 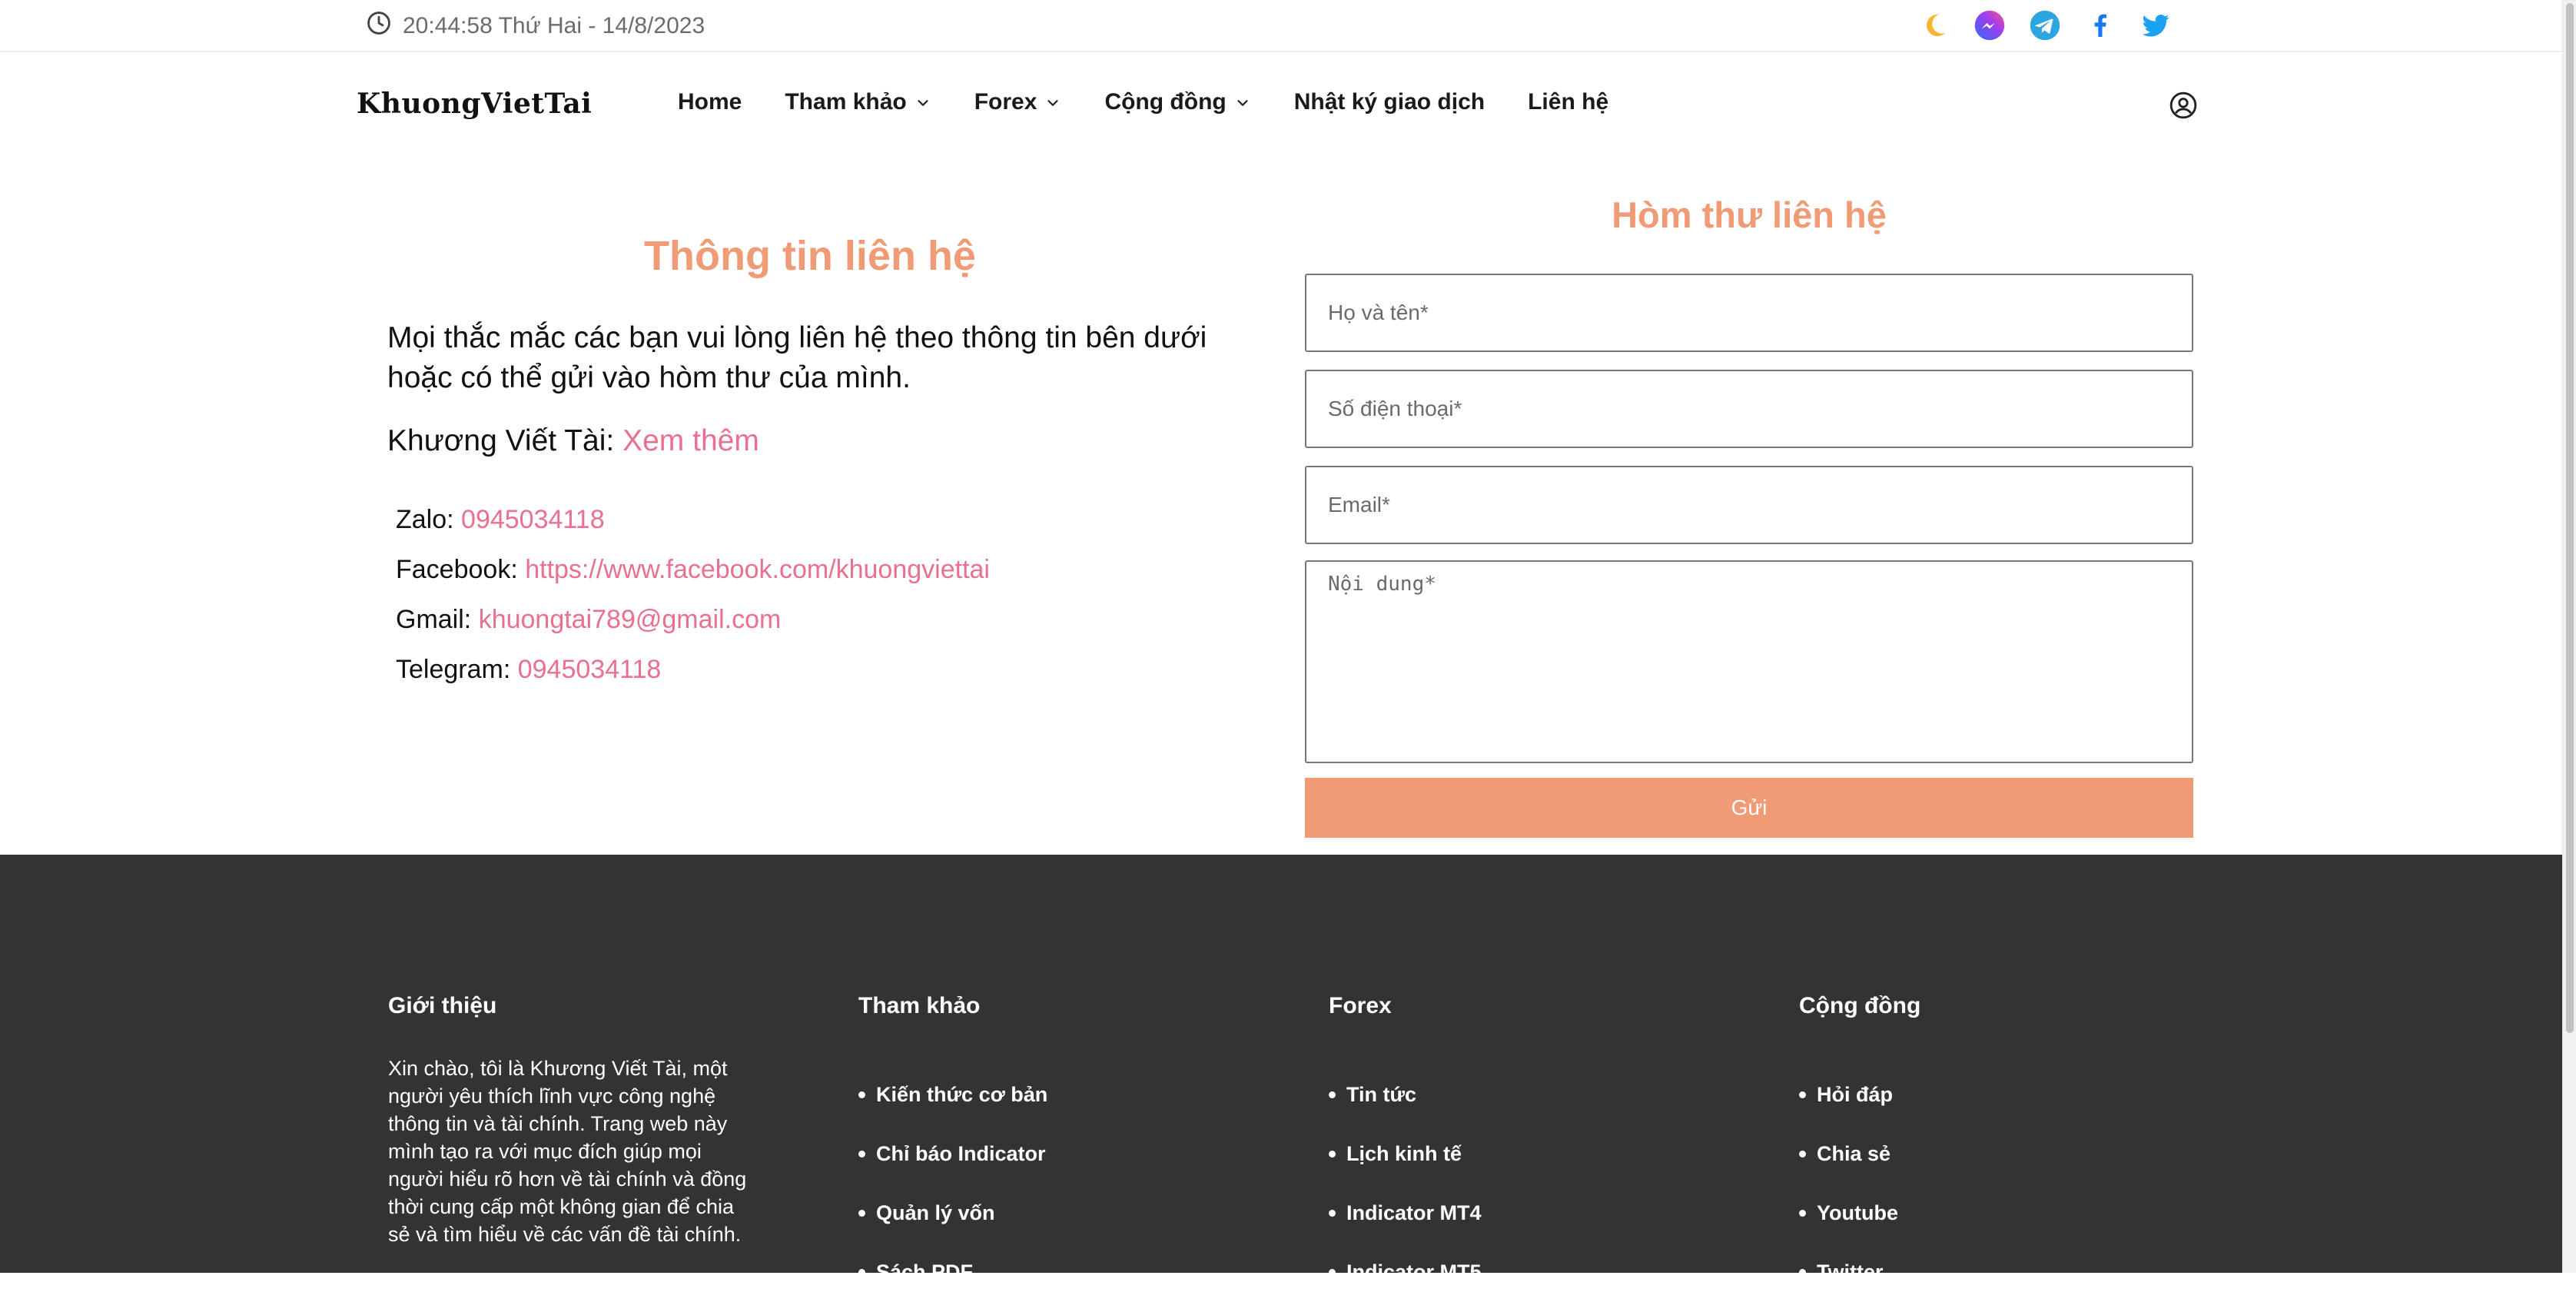 I want to click on footer-link: Youtube, so click(x=1859, y=1213).